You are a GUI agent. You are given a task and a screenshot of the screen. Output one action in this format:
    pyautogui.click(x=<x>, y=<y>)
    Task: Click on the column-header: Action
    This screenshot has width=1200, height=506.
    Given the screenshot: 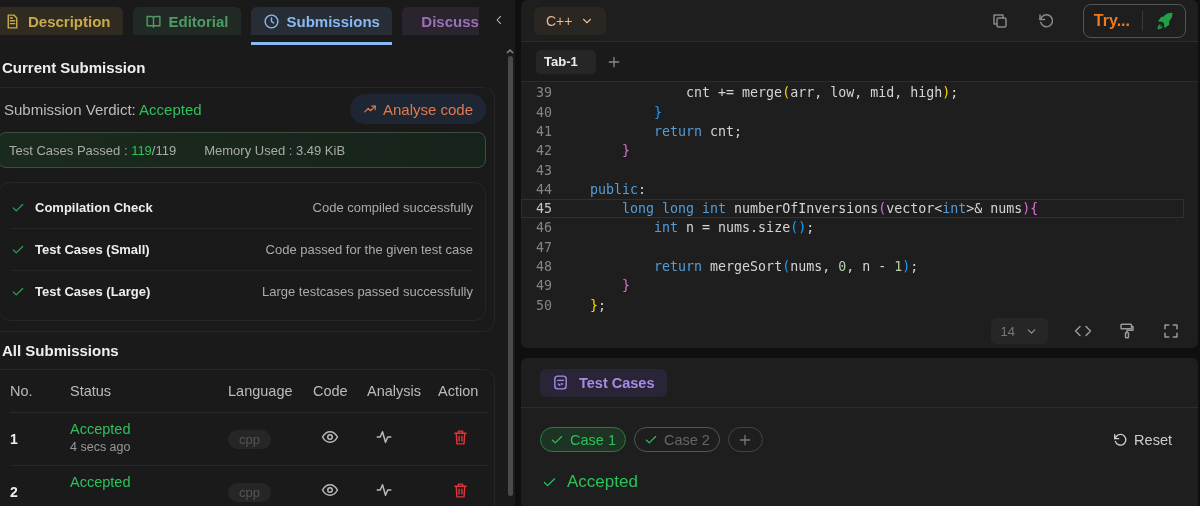 What is the action you would take?
    pyautogui.click(x=459, y=391)
    